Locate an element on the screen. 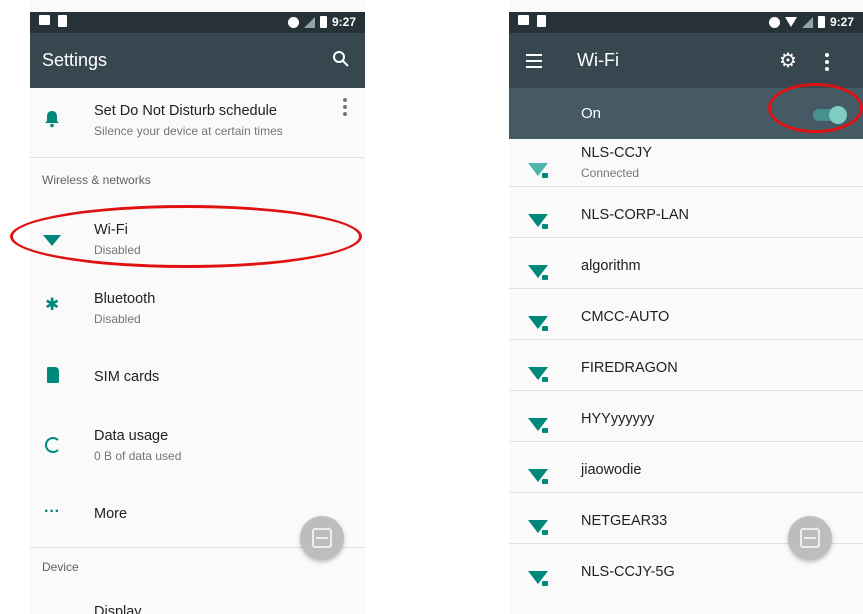 This screenshot has height=614, width=863. more-title: More is located at coordinates (111, 514).